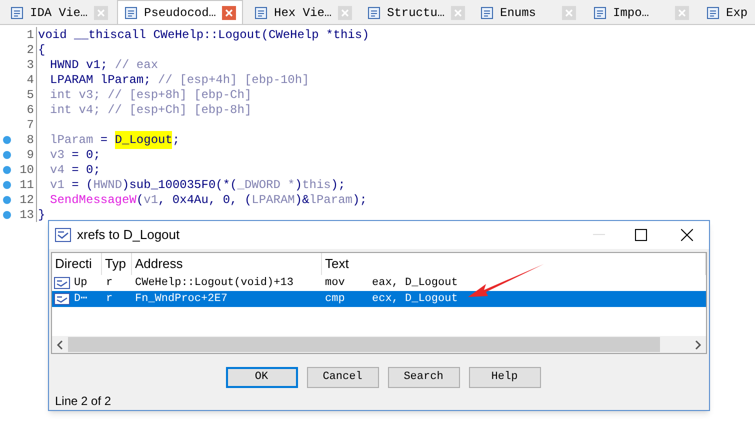 This screenshot has width=755, height=423. What do you see at coordinates (30, 155) in the screenshot?
I see `line-number: 9` at bounding box center [30, 155].